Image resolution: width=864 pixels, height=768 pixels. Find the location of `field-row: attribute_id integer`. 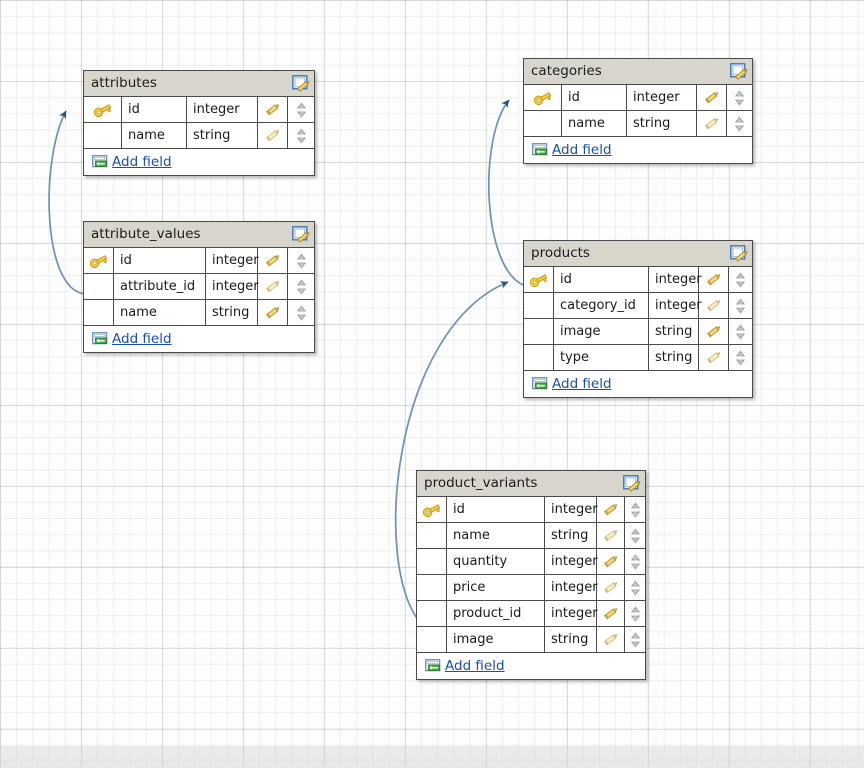

field-row: attribute_id integer is located at coordinates (199, 287).